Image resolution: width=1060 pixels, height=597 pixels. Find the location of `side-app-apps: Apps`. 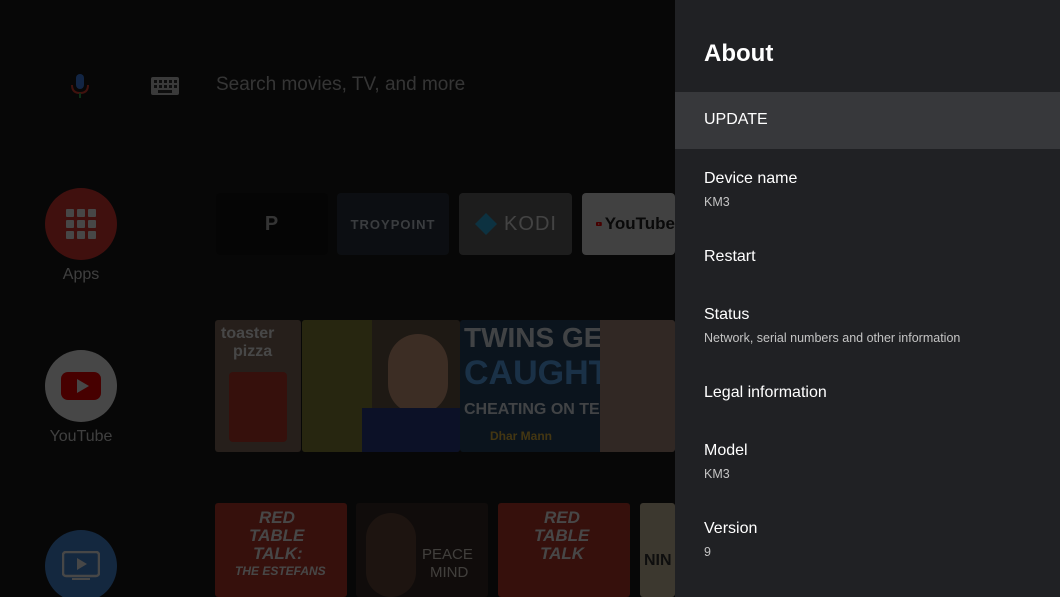

side-app-apps: Apps is located at coordinates (81, 236).